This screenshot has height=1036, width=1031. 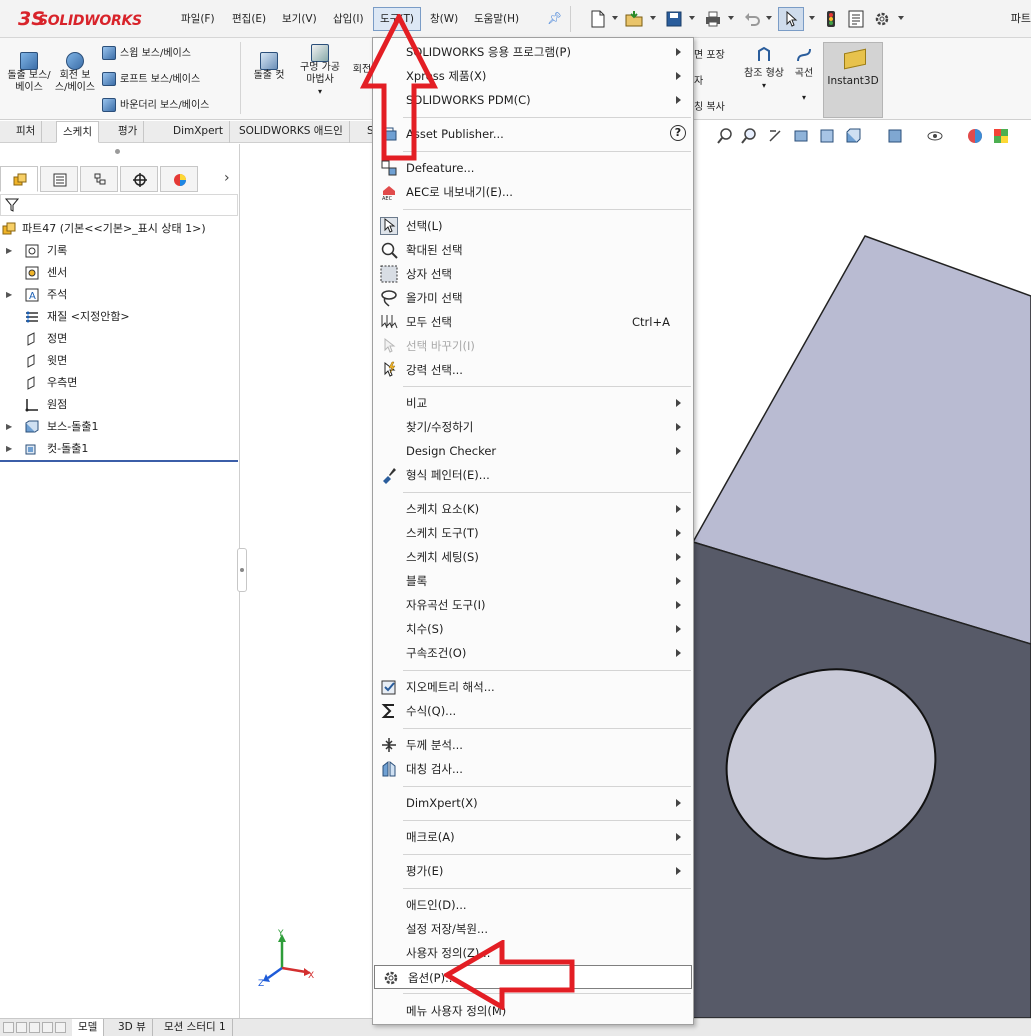 I want to click on menu-item-invert-selection: 선택 바꾸기(I), so click(x=533, y=346).